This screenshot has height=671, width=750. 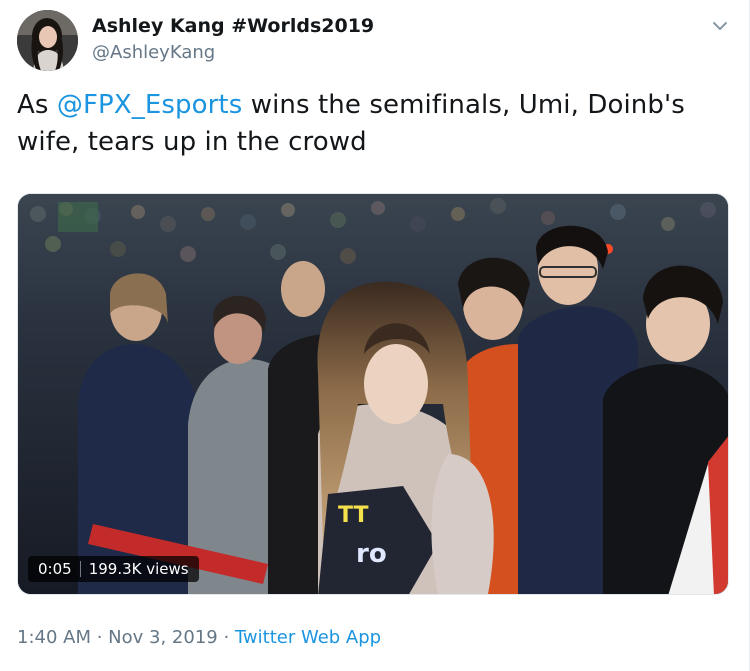 What do you see at coordinates (55, 569) in the screenshot?
I see `video-duration: 0:05` at bounding box center [55, 569].